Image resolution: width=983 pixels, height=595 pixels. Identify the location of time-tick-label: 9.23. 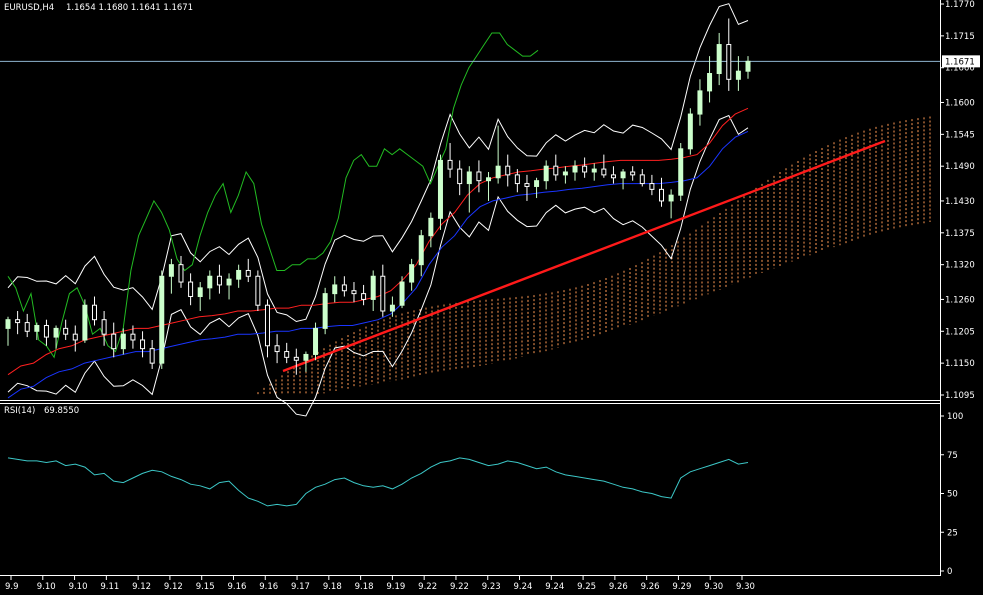
(491, 587).